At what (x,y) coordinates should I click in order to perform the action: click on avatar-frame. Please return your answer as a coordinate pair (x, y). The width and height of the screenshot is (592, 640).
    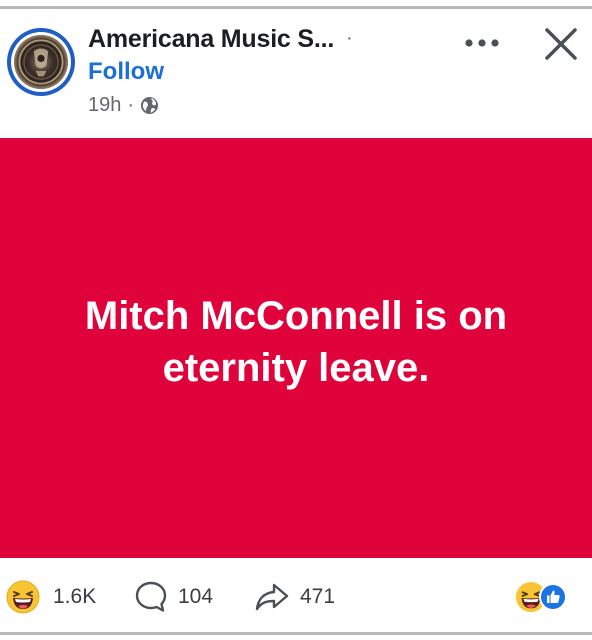
    Looking at the image, I should click on (41, 62).